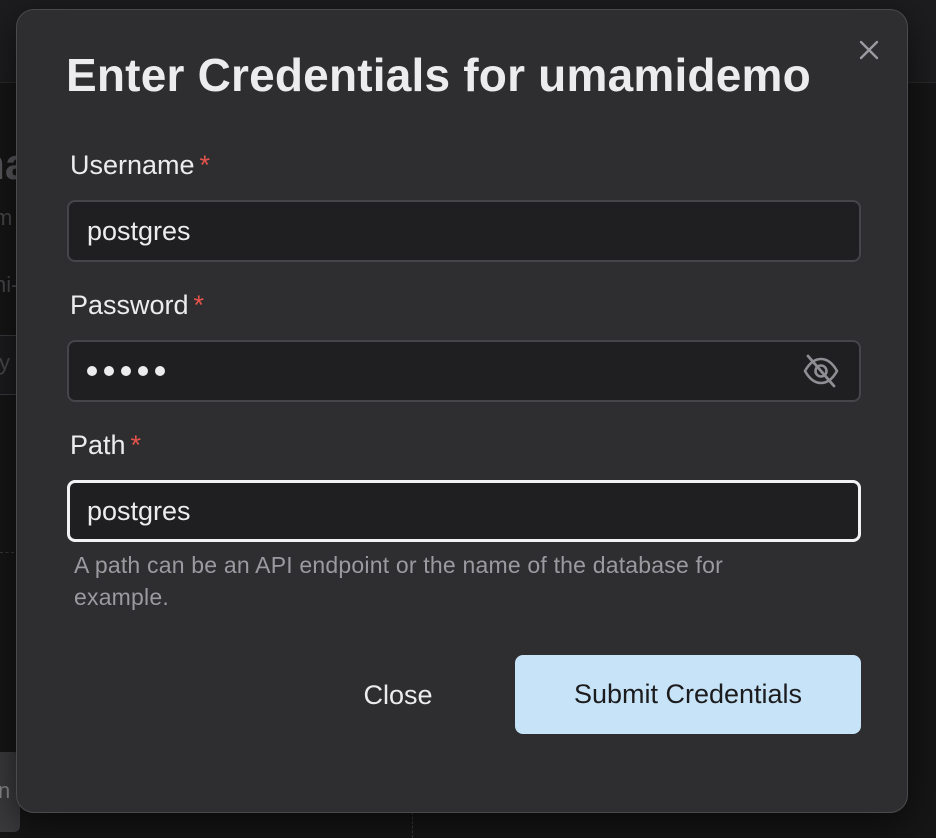 Image resolution: width=936 pixels, height=838 pixels. Describe the element at coordinates (132, 165) in the screenshot. I see `username-label-text: Username` at that location.